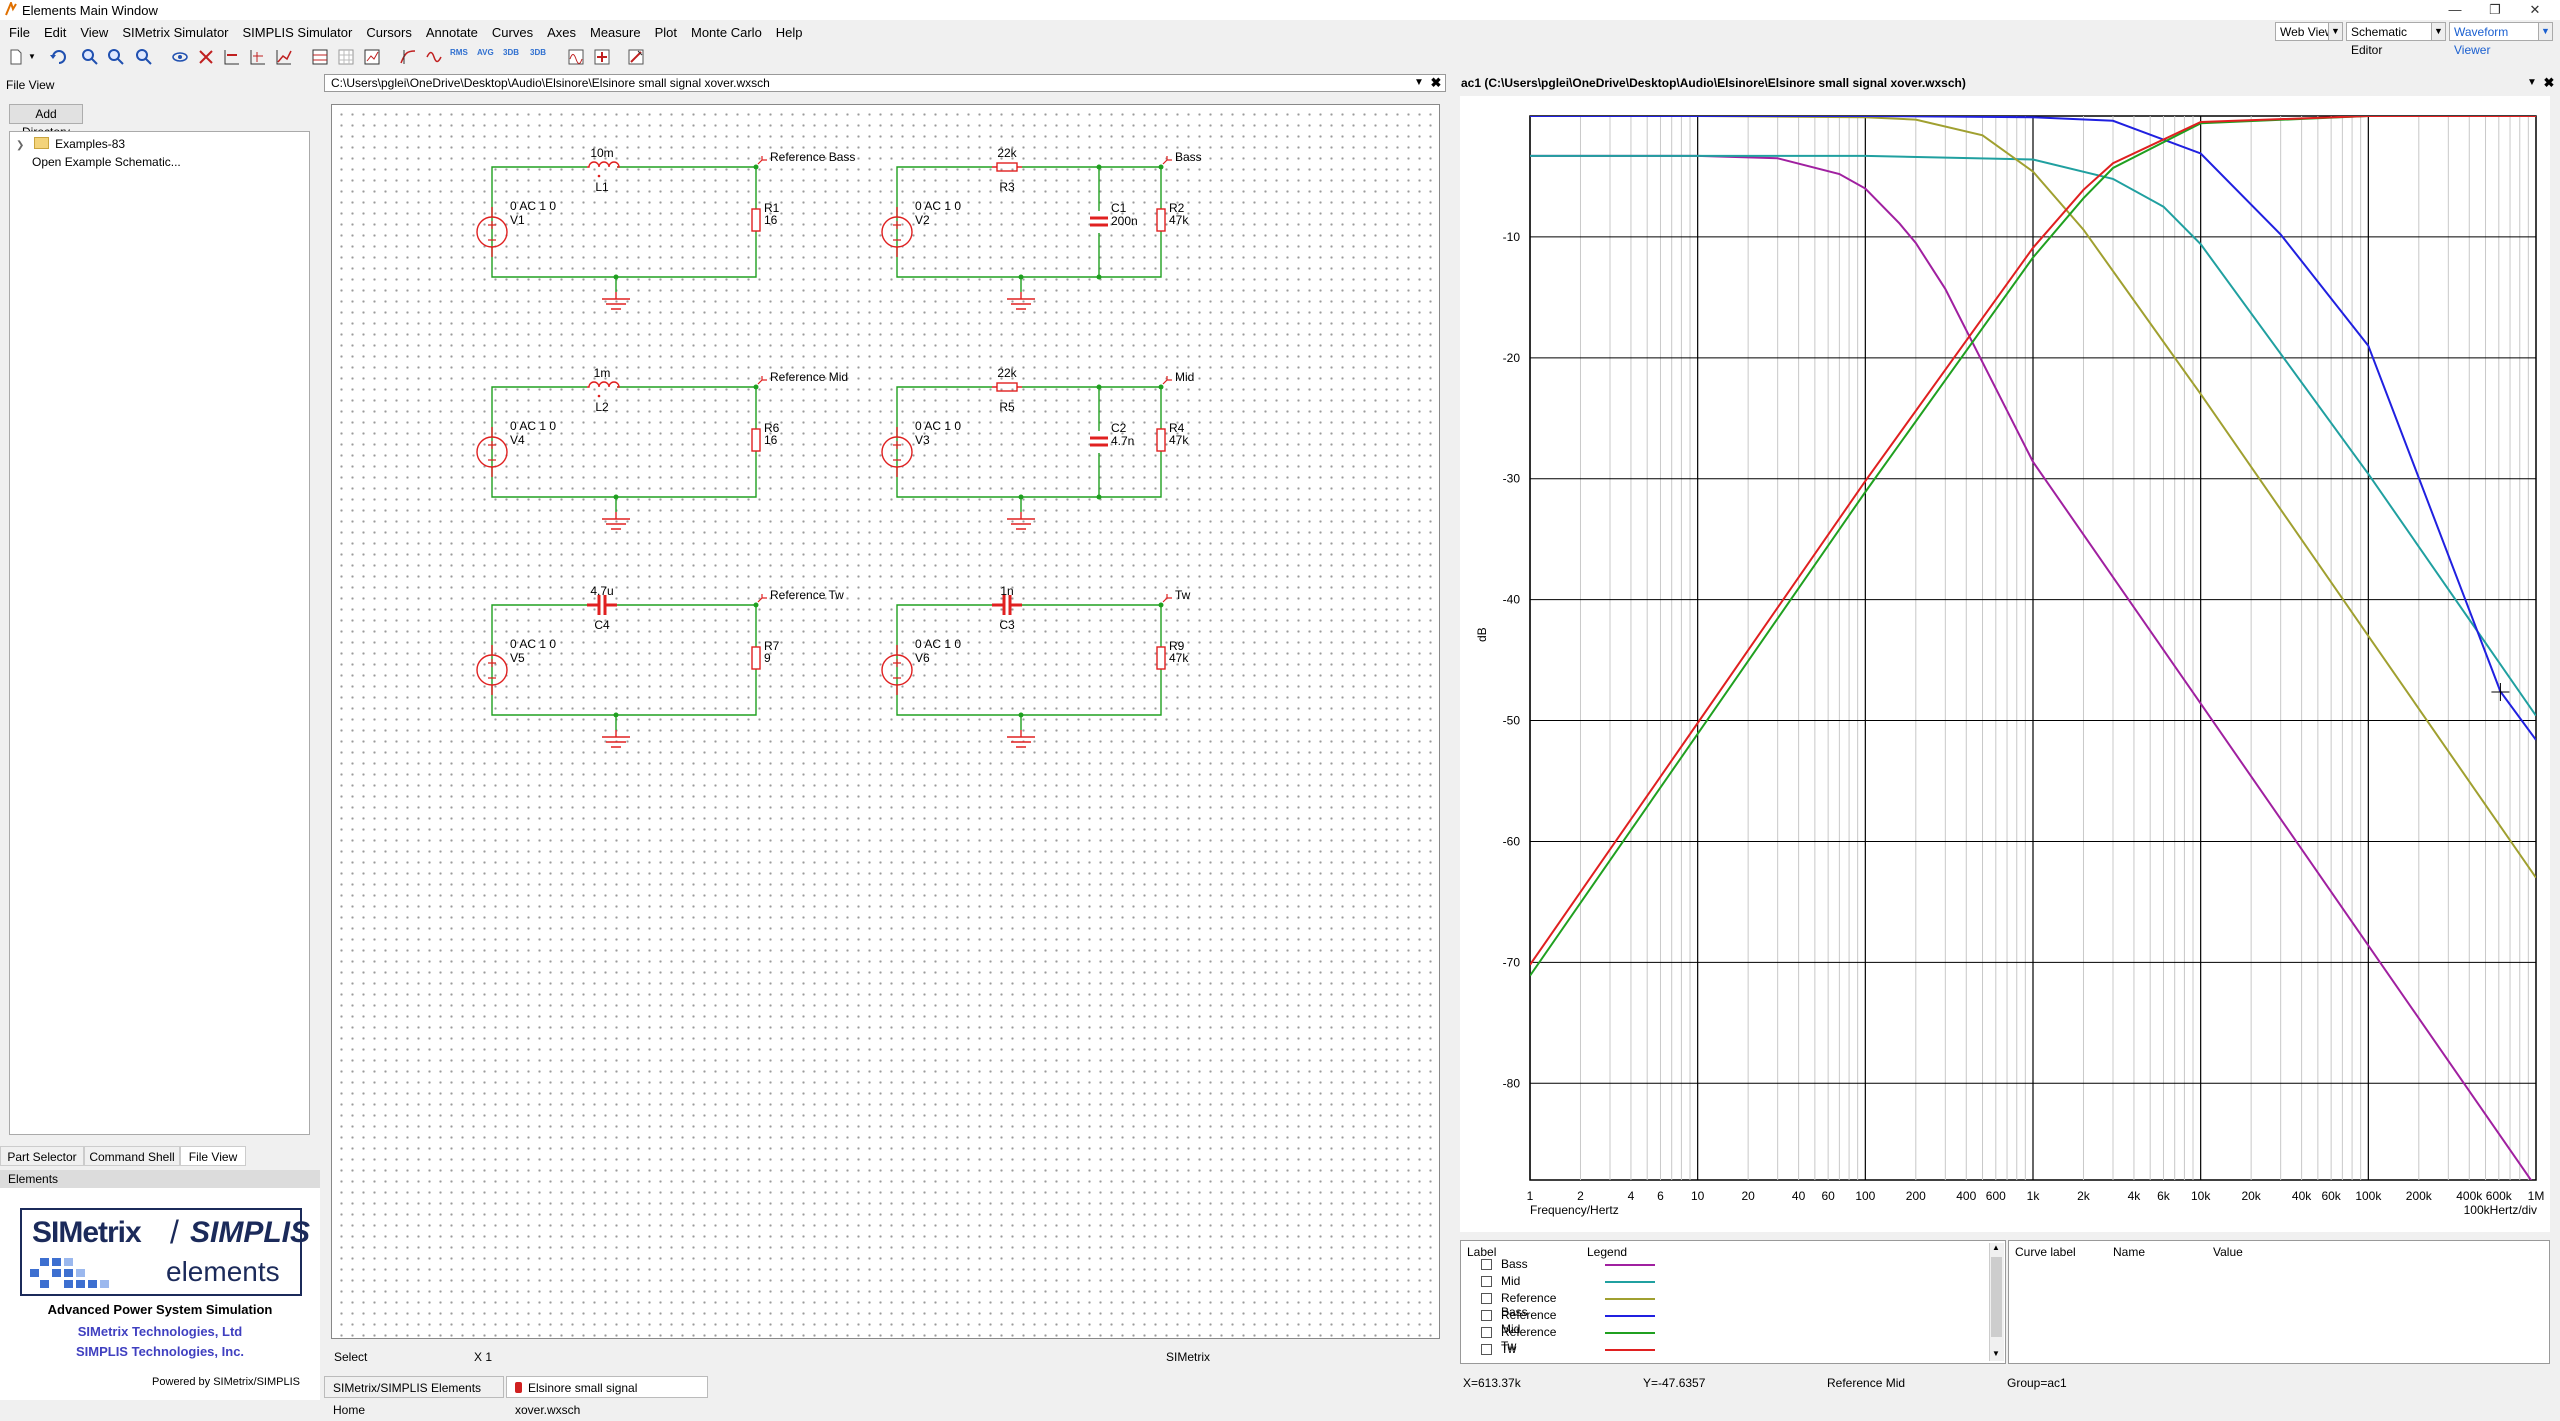 The image size is (2560, 1421). I want to click on tree-item-examples: ❯ Examples-83, so click(70, 144).